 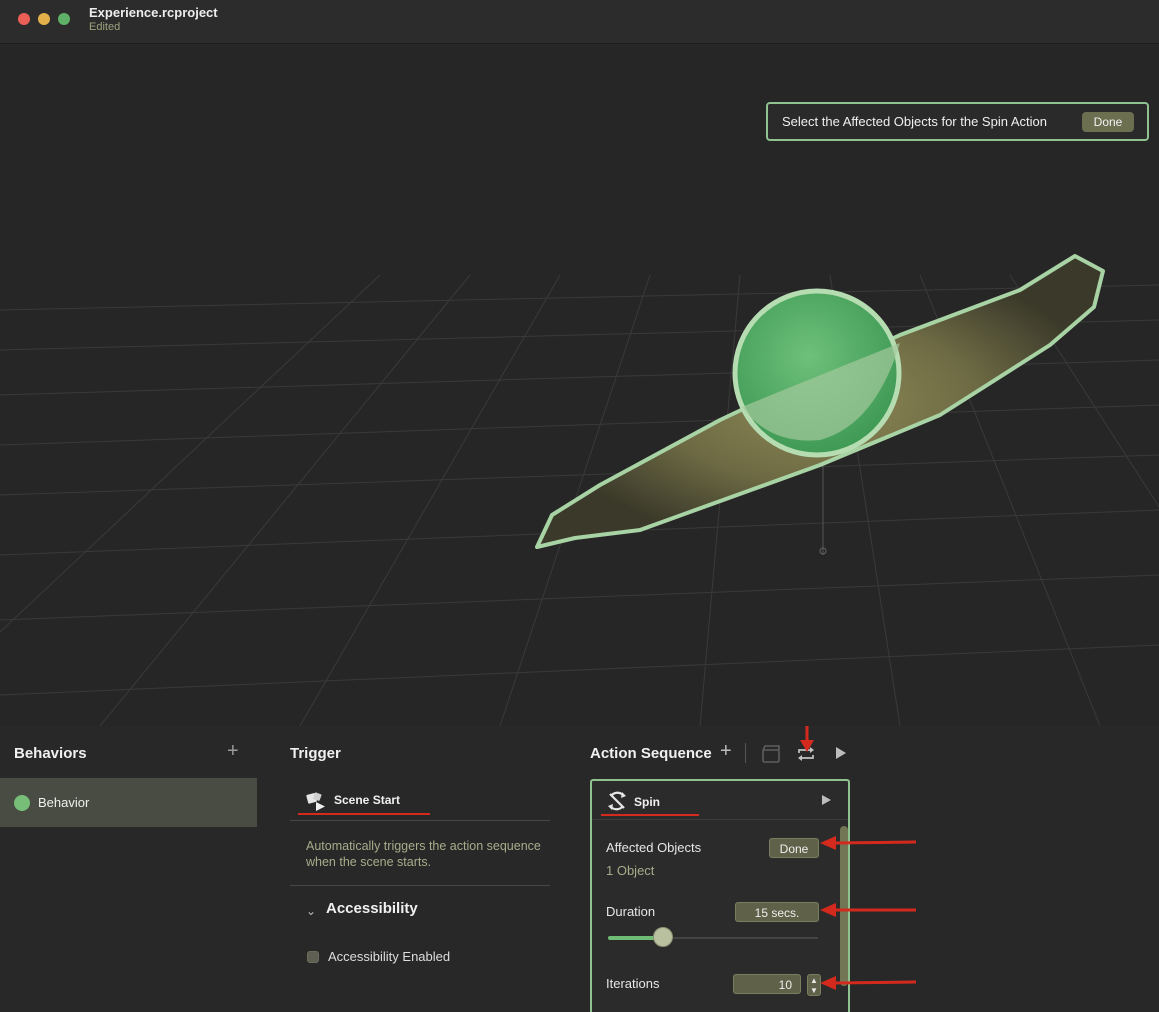 I want to click on close-window-button, so click(x=24, y=19).